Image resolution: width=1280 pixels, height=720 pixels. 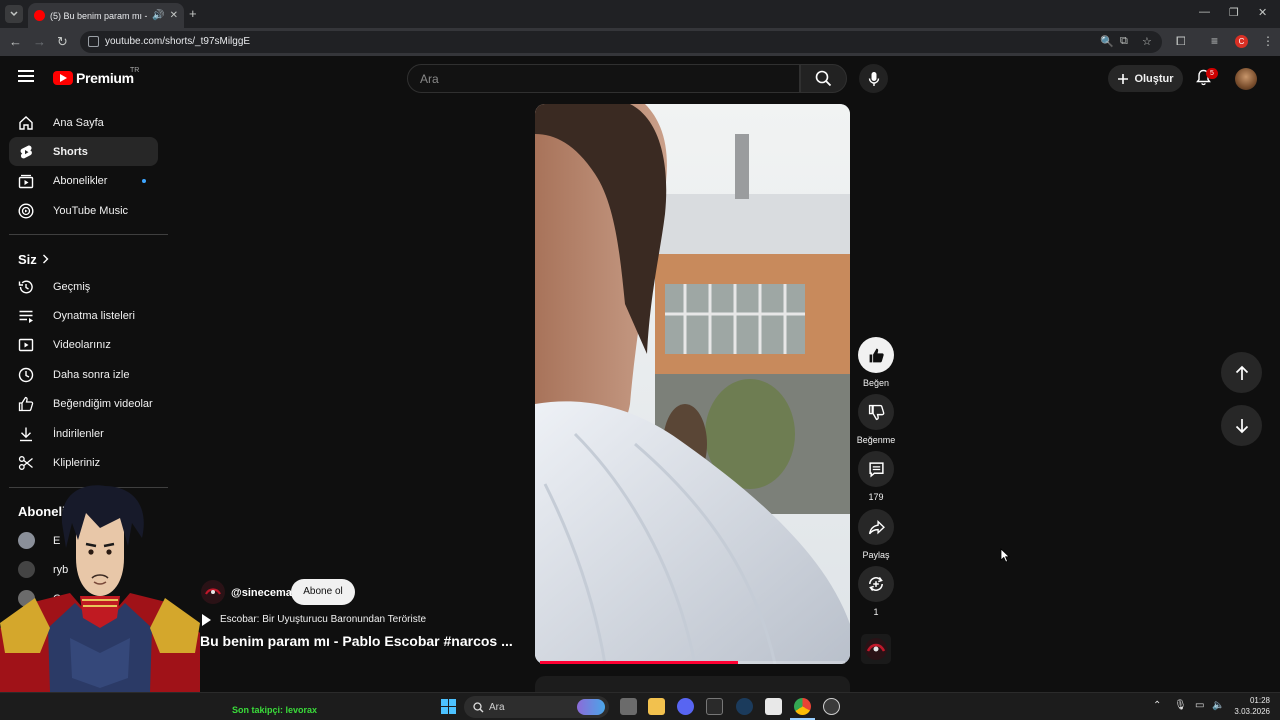 I want to click on sidebar-item-shorts: Shorts, so click(x=83, y=151).